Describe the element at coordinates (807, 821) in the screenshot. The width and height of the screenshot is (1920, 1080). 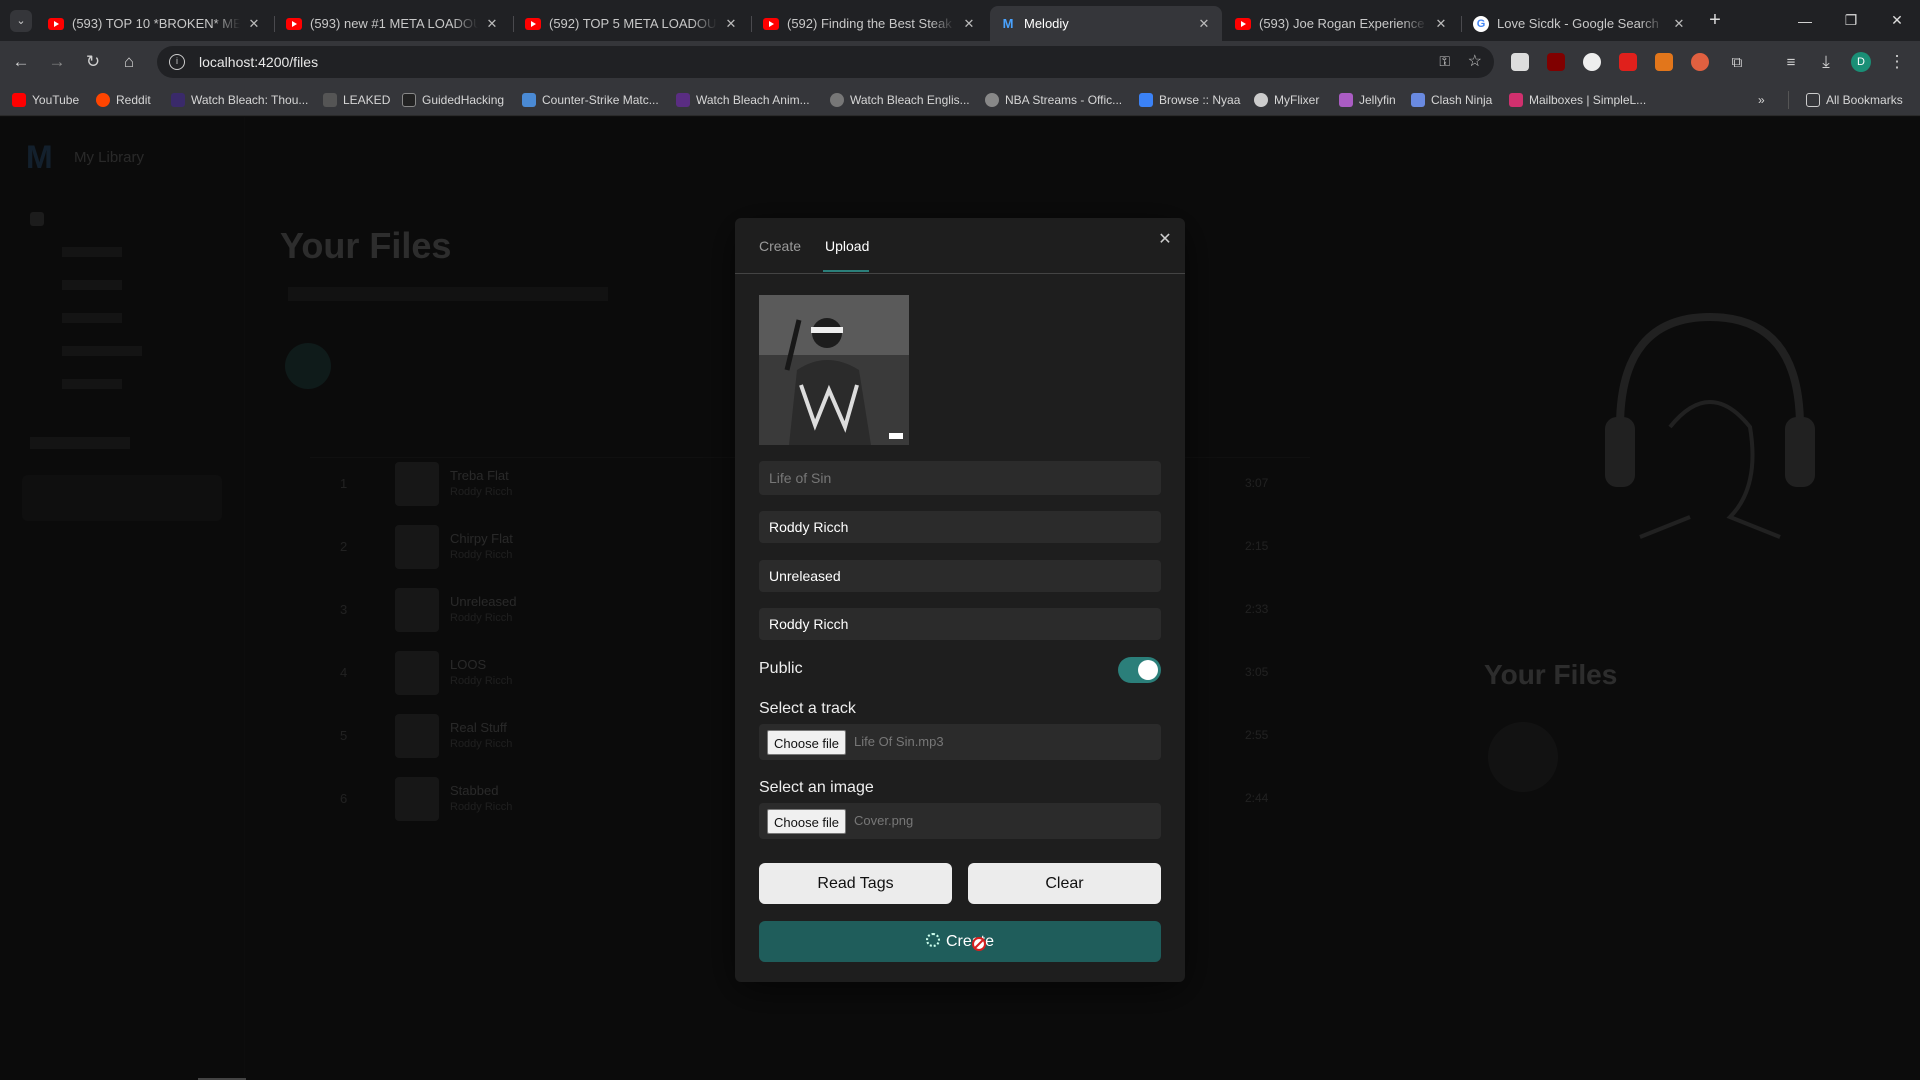
I see `choose-image-file-button: Choose file` at that location.